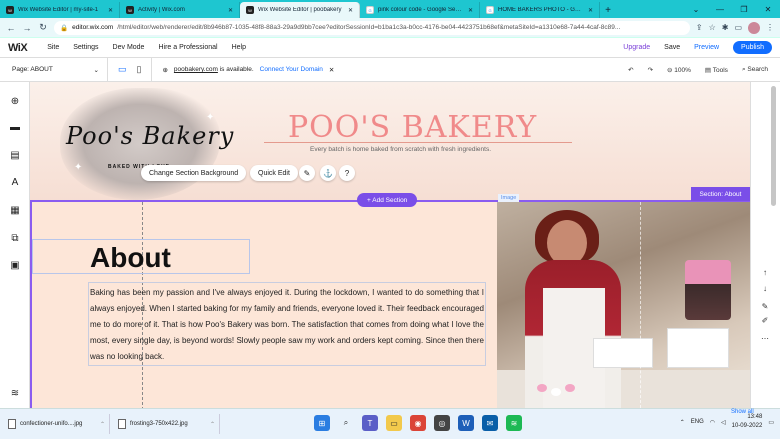 This screenshot has height=439, width=780. What do you see at coordinates (15, 266) in the screenshot?
I see `media-icon: ▣` at bounding box center [15, 266].